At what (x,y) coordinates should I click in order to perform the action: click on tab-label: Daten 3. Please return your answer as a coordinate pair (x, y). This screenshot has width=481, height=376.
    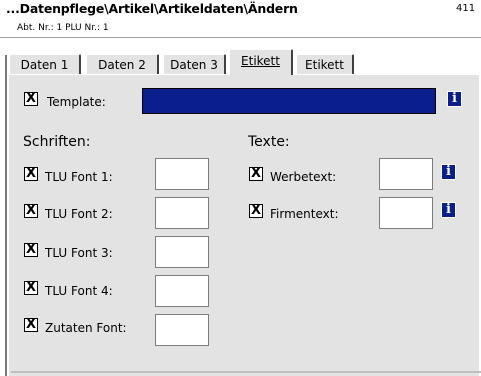
    Looking at the image, I should click on (194, 65).